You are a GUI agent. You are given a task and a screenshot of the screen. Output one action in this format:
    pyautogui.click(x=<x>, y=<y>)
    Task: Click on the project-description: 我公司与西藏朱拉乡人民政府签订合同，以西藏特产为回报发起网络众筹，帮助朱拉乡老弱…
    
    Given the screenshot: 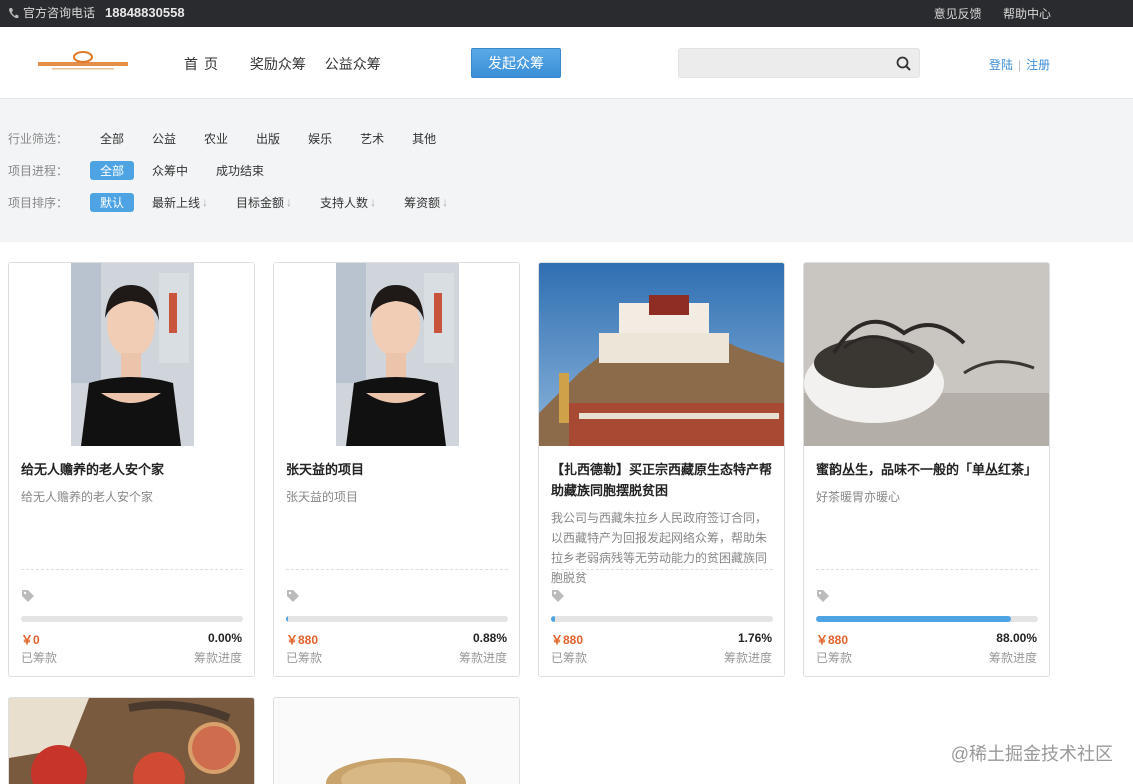 What is the action you would take?
    pyautogui.click(x=659, y=548)
    